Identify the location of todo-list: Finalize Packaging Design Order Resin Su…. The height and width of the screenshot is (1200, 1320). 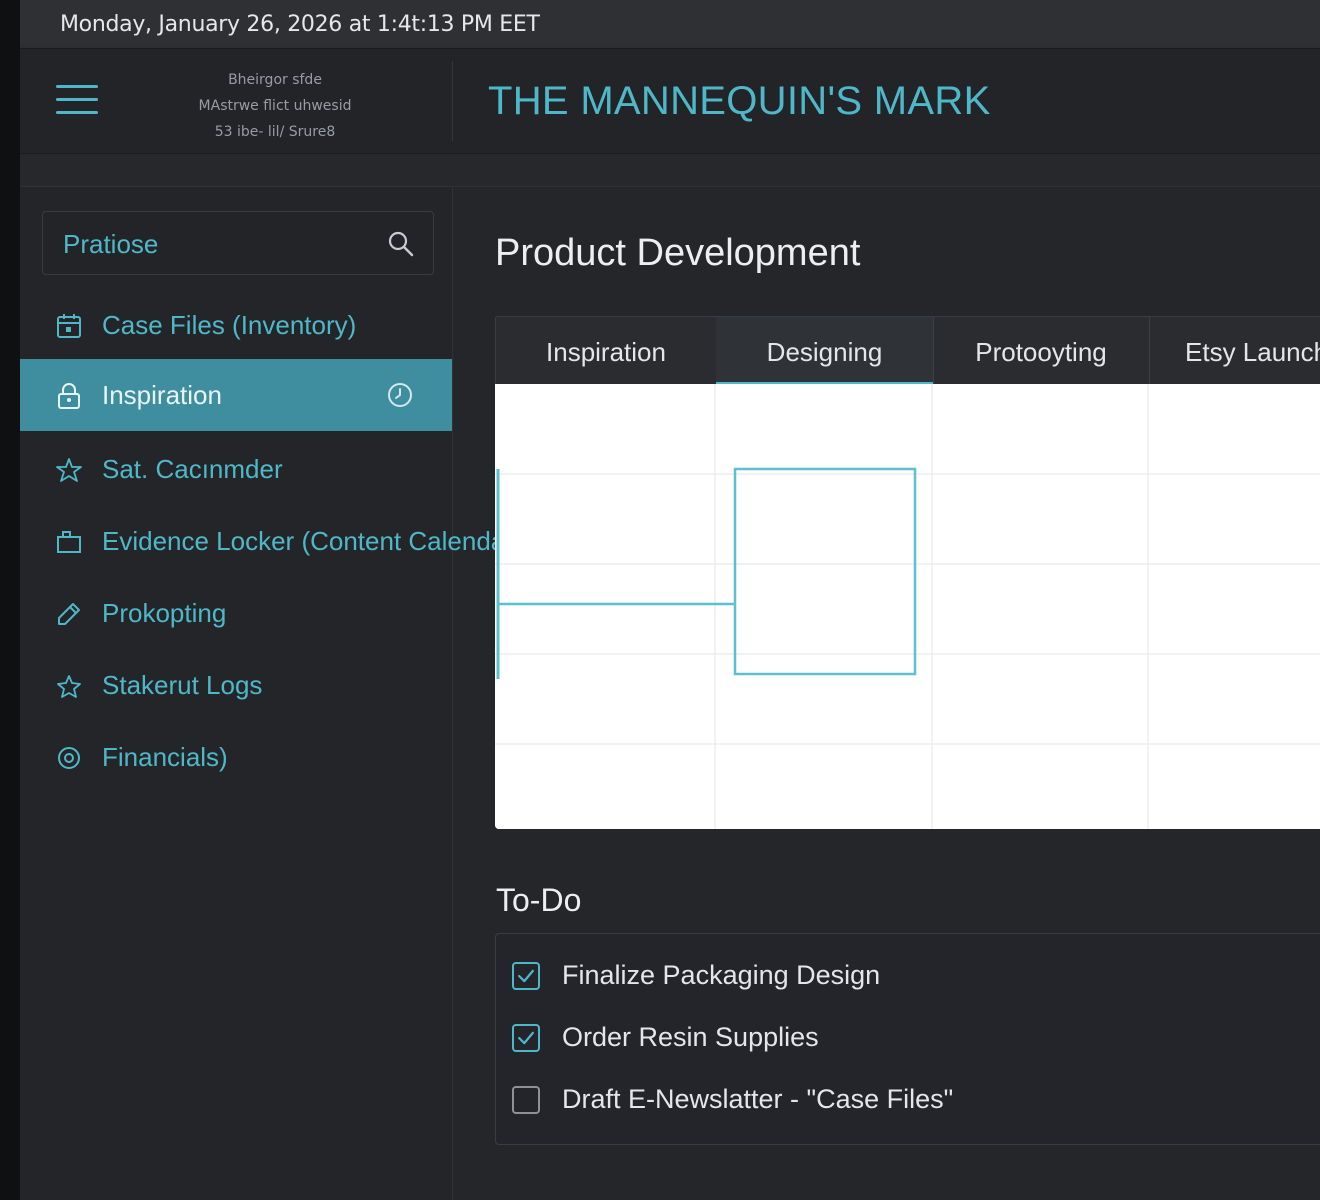
(907, 1039).